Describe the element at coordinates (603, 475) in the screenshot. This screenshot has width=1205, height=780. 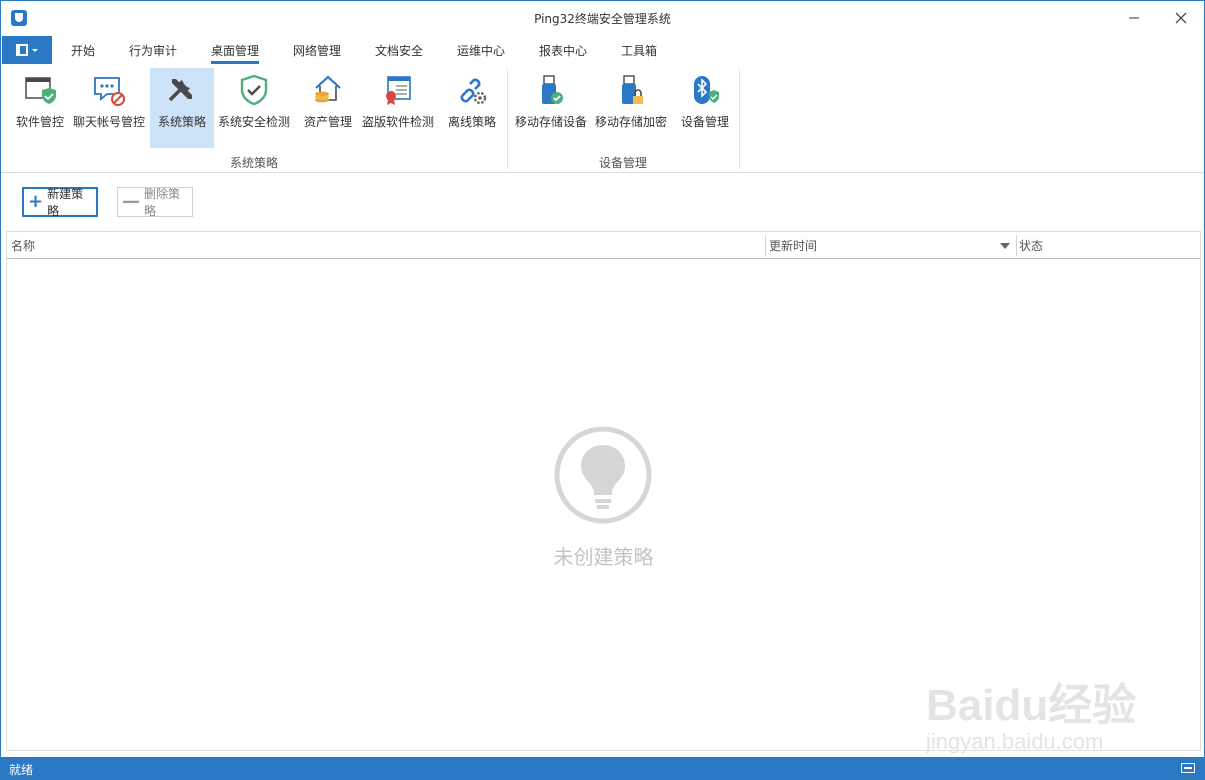
I see `lightbulb-icon` at that location.